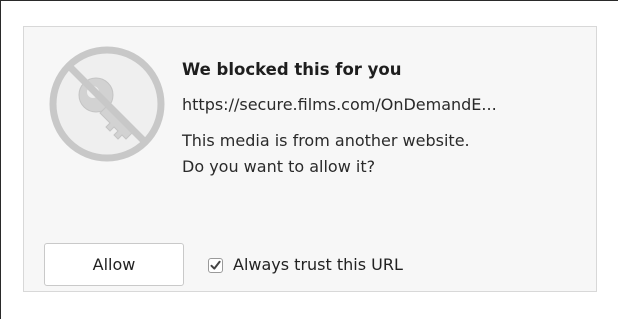  Describe the element at coordinates (107, 104) in the screenshot. I see `blocked-key-icon` at that location.